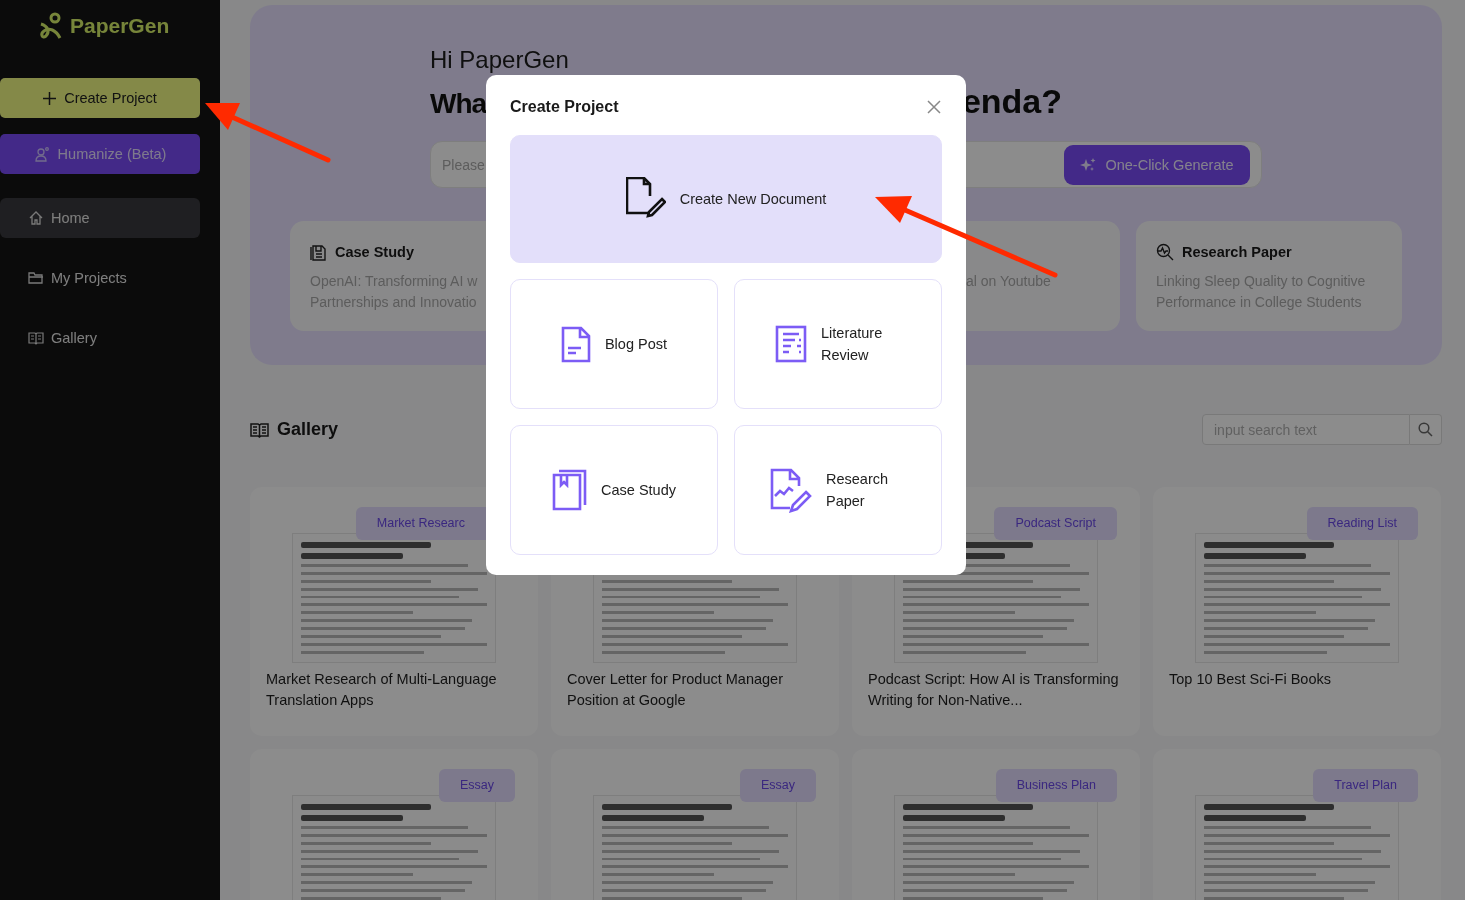  I want to click on plus-icon, so click(50, 98).